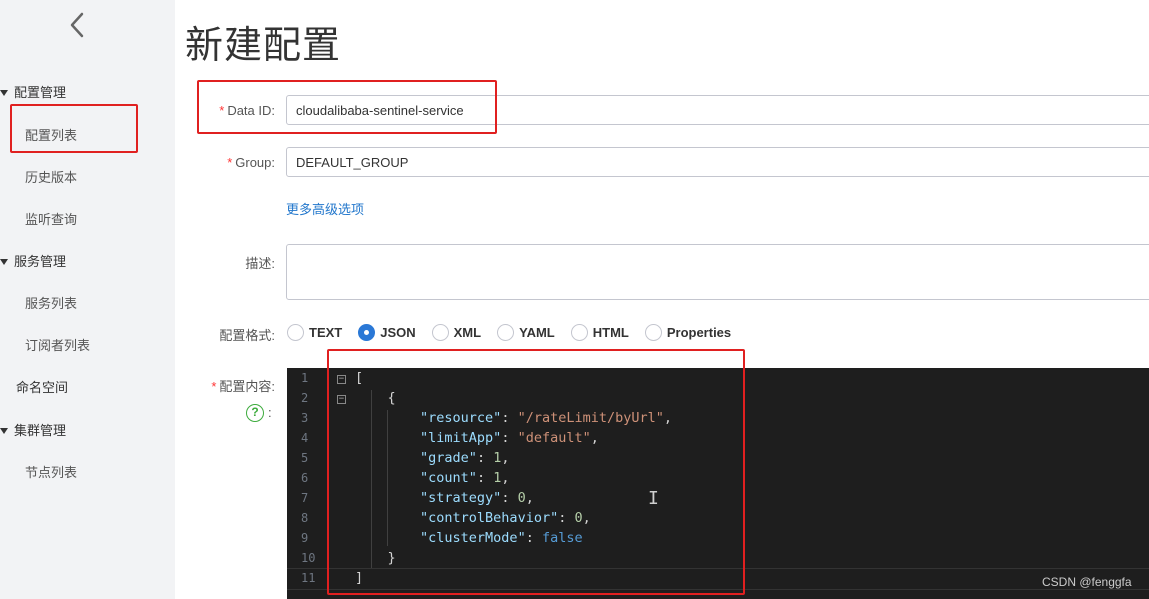 The image size is (1149, 599). Describe the element at coordinates (387, 332) in the screenshot. I see `format-radio-json: JSON` at that location.